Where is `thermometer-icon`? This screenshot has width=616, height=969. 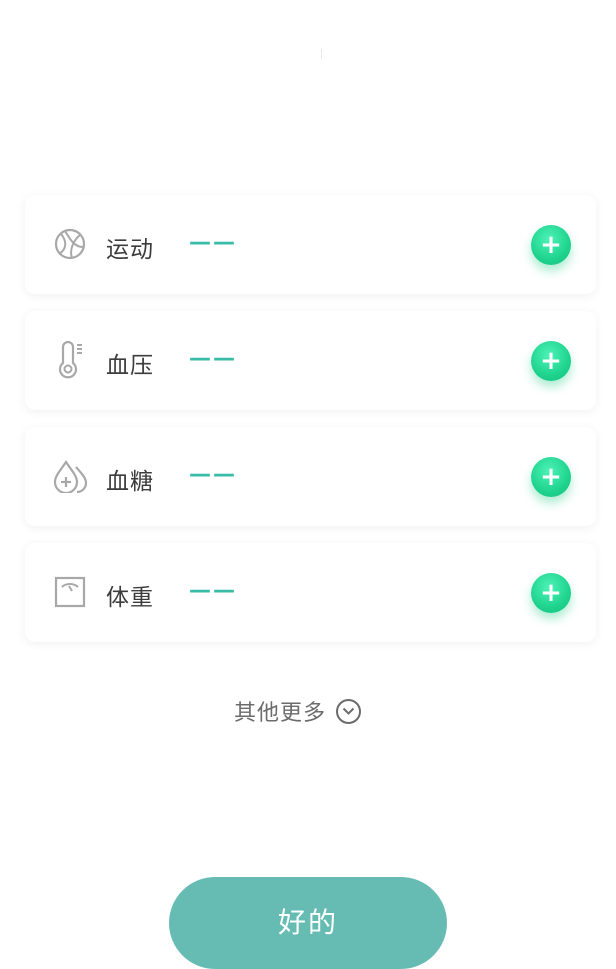
thermometer-icon is located at coordinates (70, 360).